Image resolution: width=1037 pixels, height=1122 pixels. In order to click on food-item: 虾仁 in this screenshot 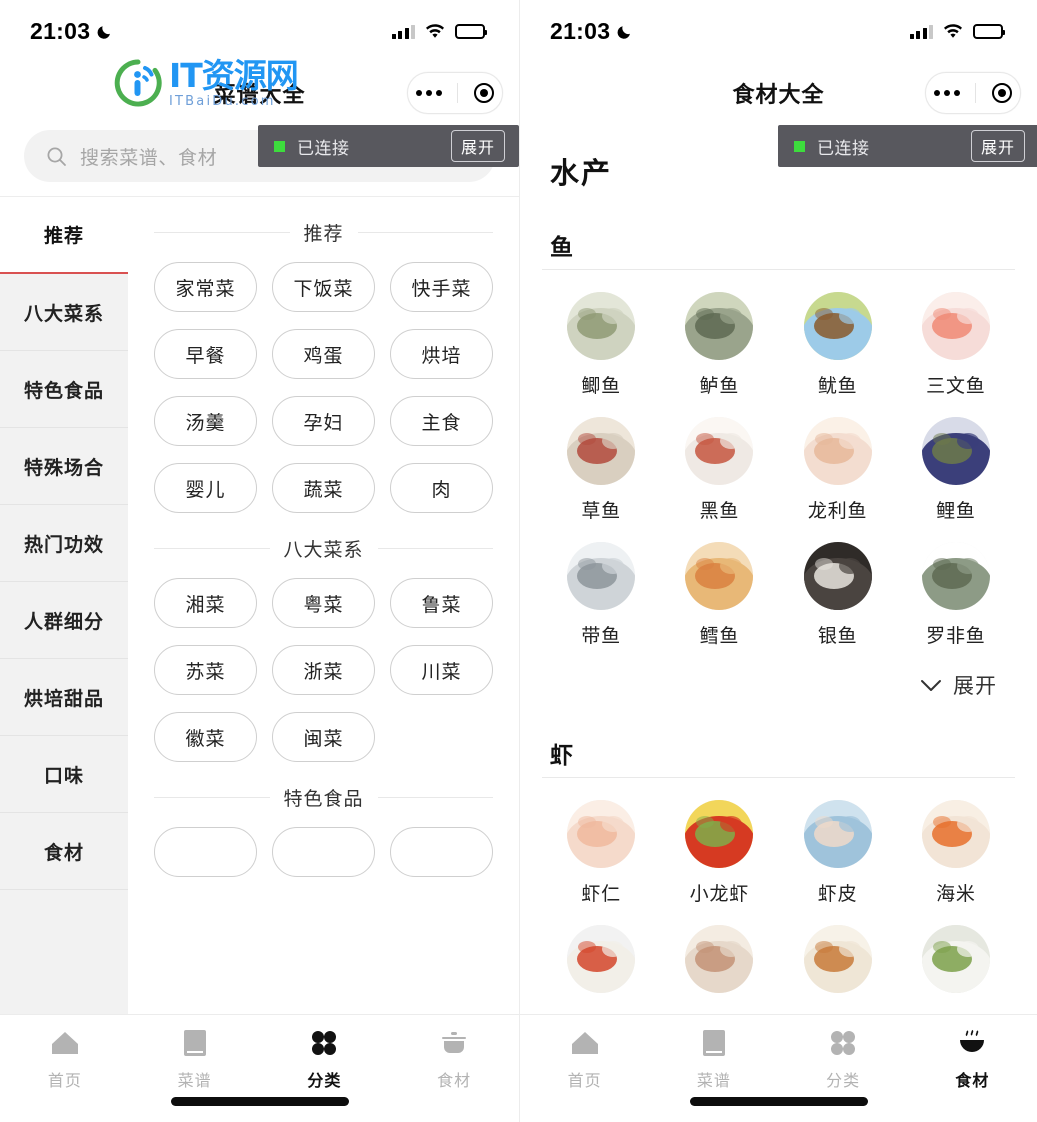, I will do `click(601, 853)`.